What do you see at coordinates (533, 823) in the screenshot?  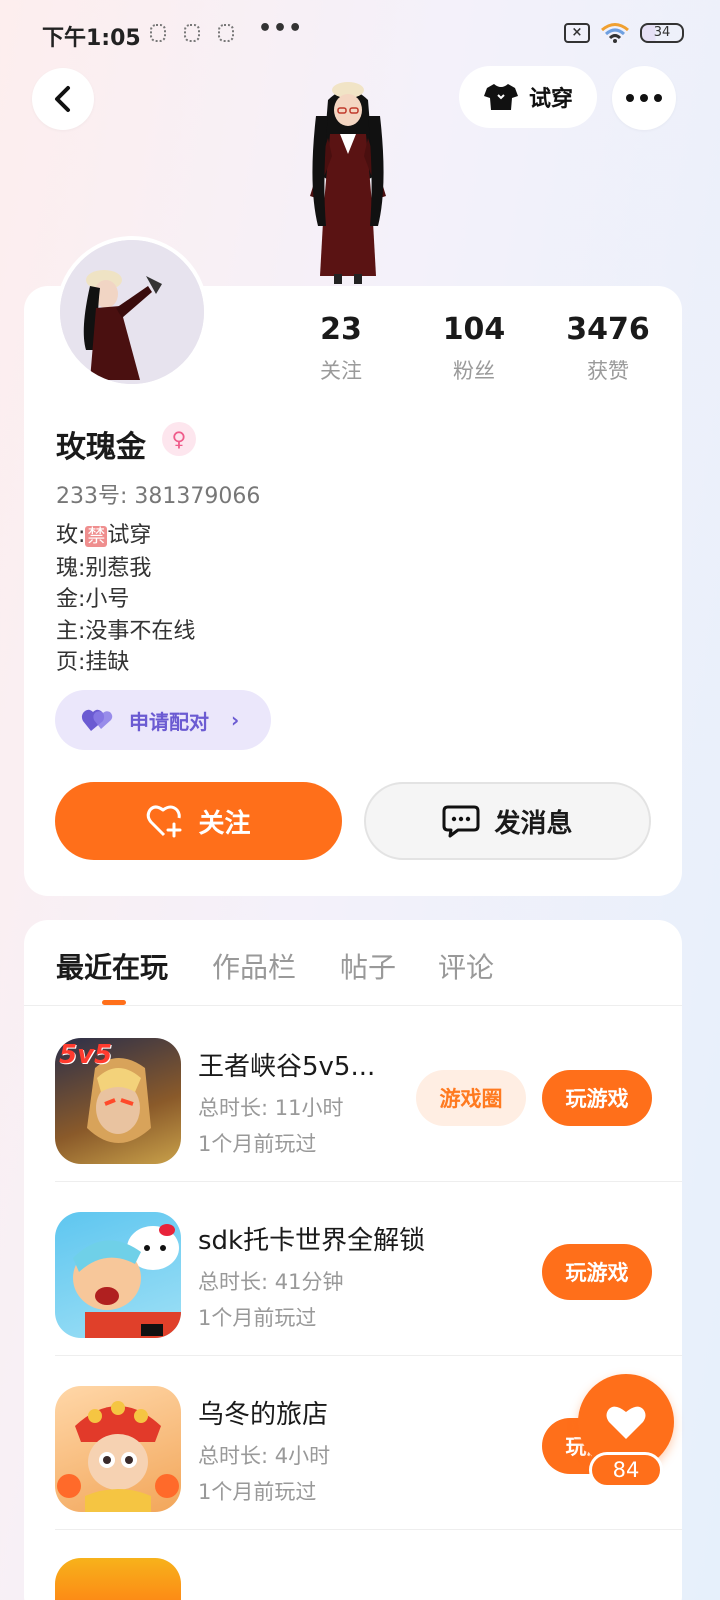 I see `message-label: 发消息` at bounding box center [533, 823].